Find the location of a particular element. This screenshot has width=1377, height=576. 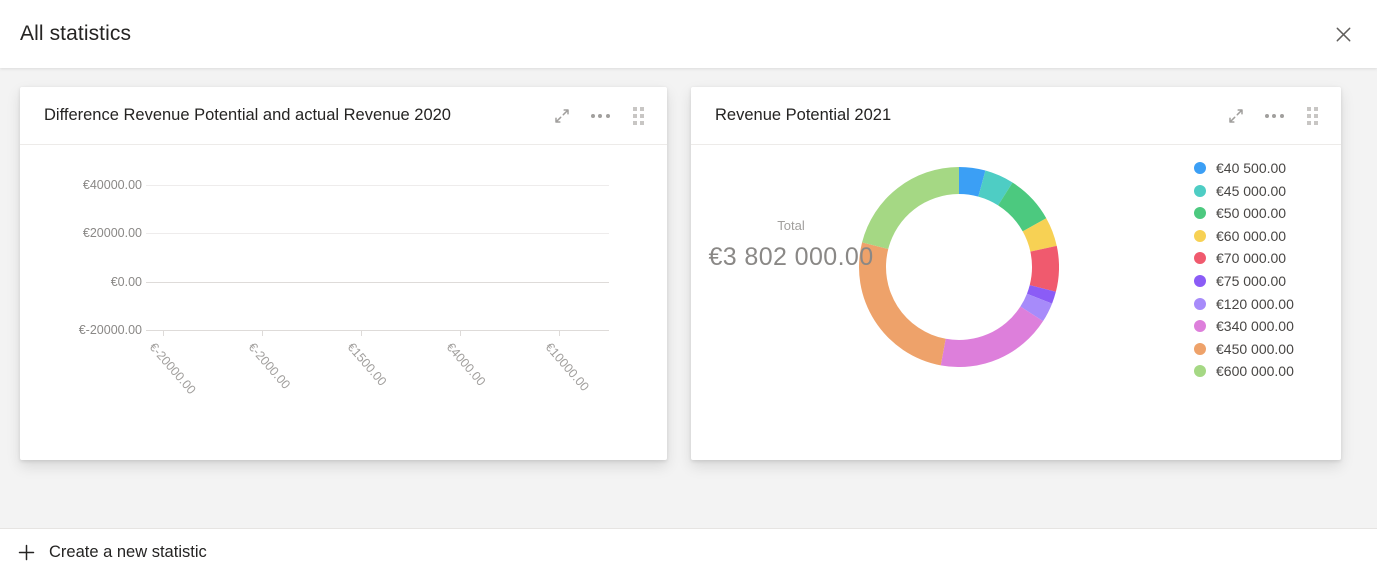

legend-item-label: €40 500.00 is located at coordinates (1251, 168).